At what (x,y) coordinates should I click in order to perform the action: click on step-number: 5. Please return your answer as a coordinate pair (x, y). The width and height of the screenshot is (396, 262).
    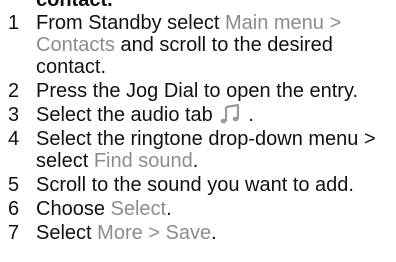
    Looking at the image, I should click on (14, 185).